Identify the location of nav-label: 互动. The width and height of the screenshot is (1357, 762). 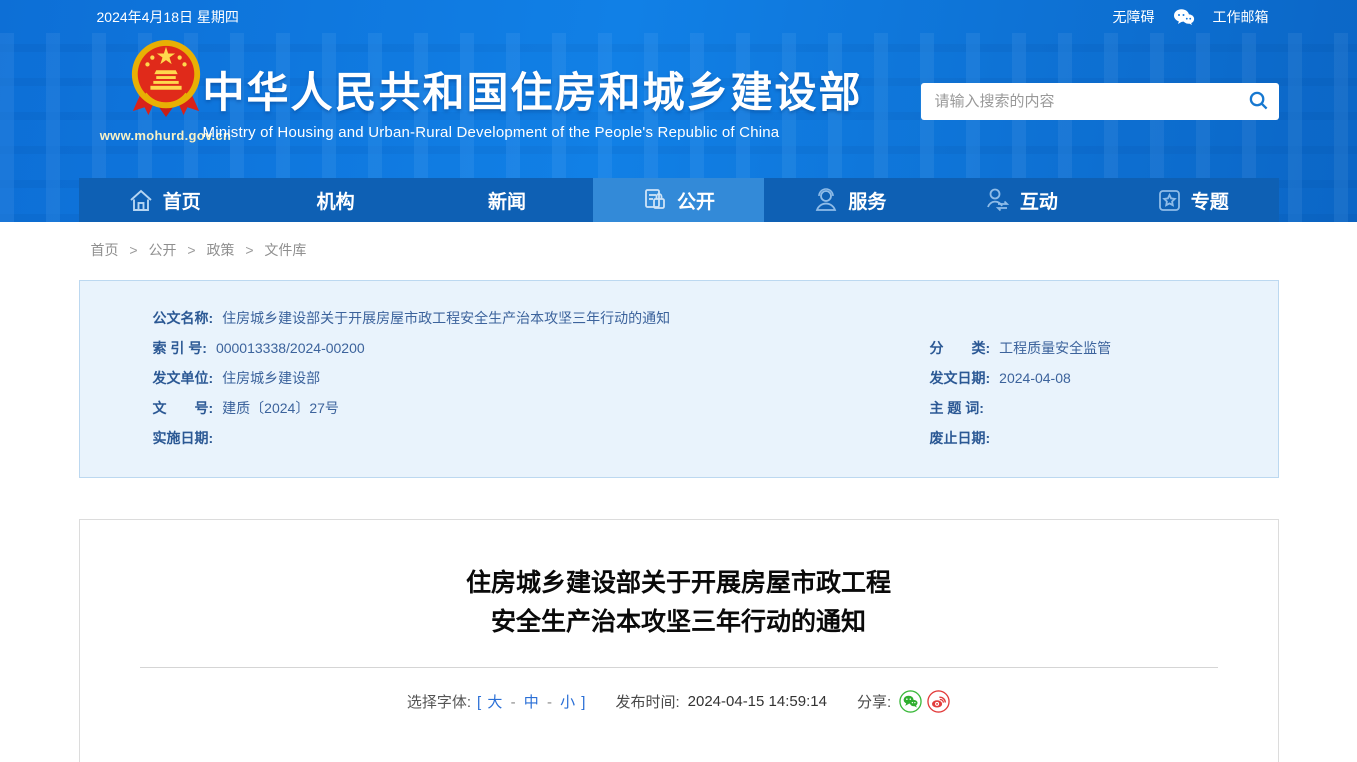
(1038, 202).